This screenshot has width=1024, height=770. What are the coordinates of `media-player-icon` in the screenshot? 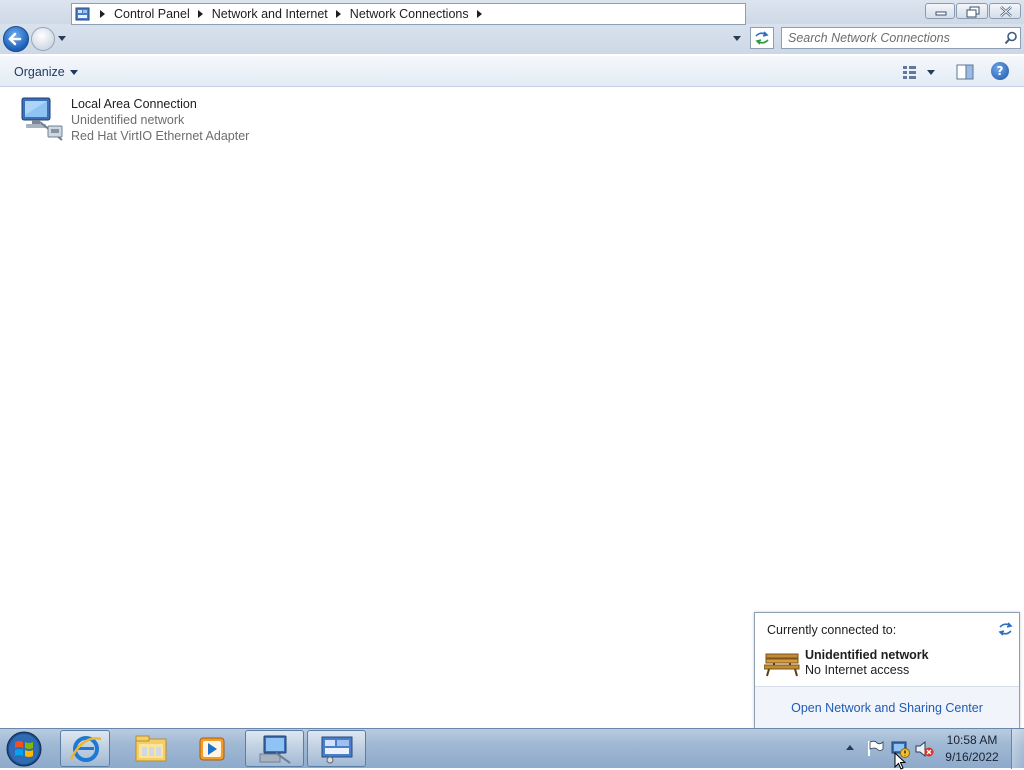 It's located at (212, 749).